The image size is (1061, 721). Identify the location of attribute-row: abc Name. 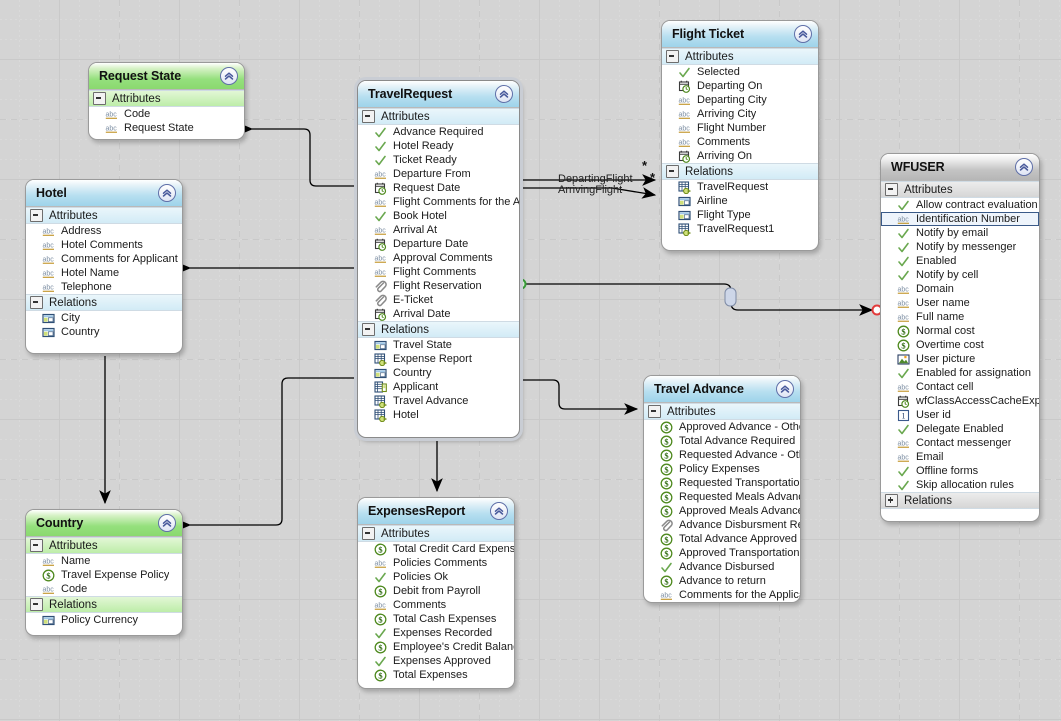
(104, 561).